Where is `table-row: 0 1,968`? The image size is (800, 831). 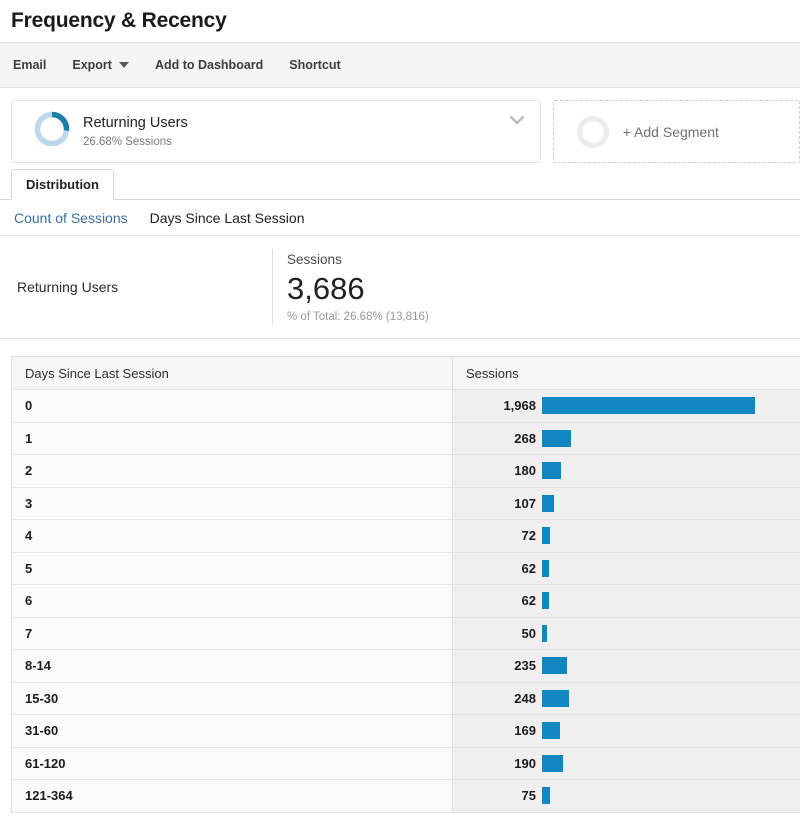
table-row: 0 1,968 is located at coordinates (406, 406).